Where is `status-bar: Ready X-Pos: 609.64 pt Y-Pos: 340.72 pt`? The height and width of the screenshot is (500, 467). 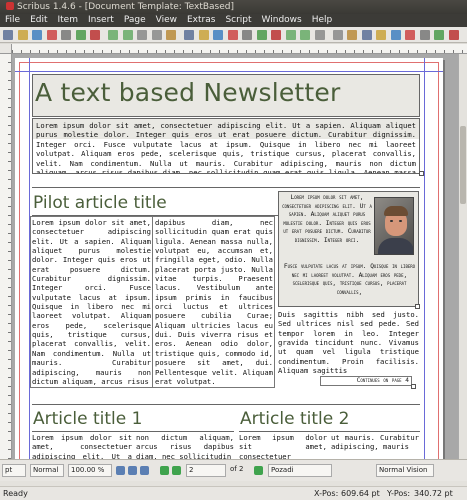
status-bar: Ready X-Pos: 609.64 pt Y-Pos: 340.72 pt is located at coordinates (233, 493).